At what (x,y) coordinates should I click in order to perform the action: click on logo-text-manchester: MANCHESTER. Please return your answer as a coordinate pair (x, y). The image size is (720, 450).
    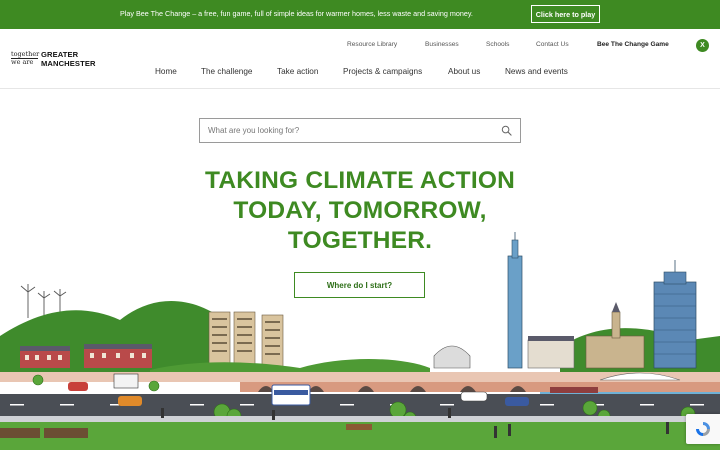
    Looking at the image, I should click on (68, 63).